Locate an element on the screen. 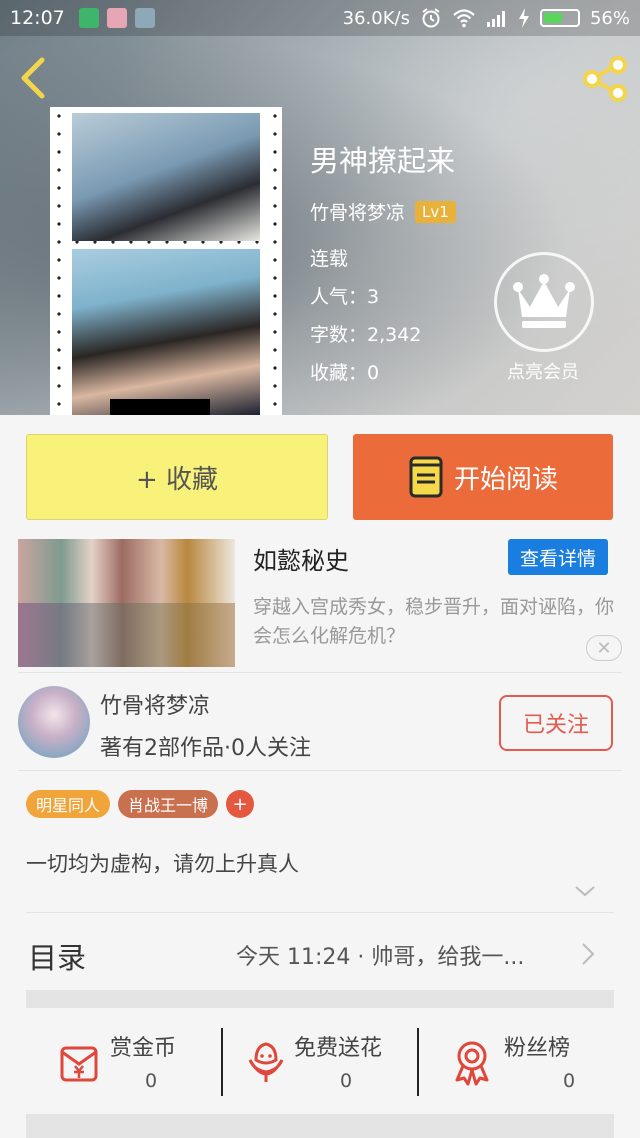 Image resolution: width=640 pixels, height=1138 pixels. status-time: 12:07 is located at coordinates (37, 18).